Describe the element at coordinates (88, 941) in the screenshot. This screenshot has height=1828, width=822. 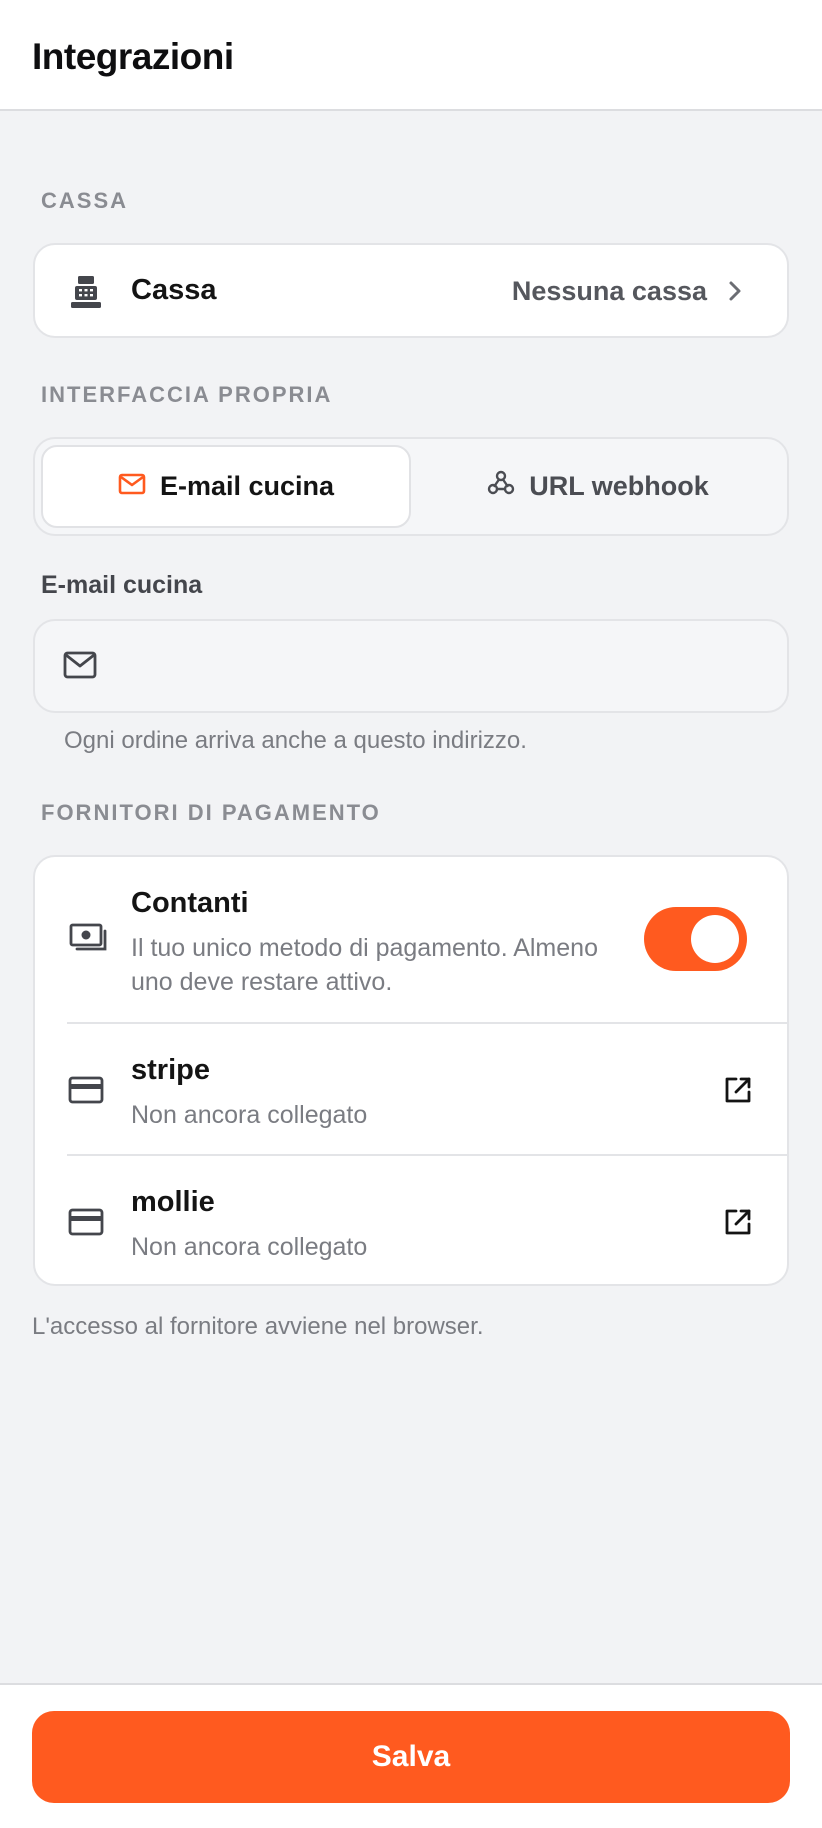
I see `cash-icon` at that location.